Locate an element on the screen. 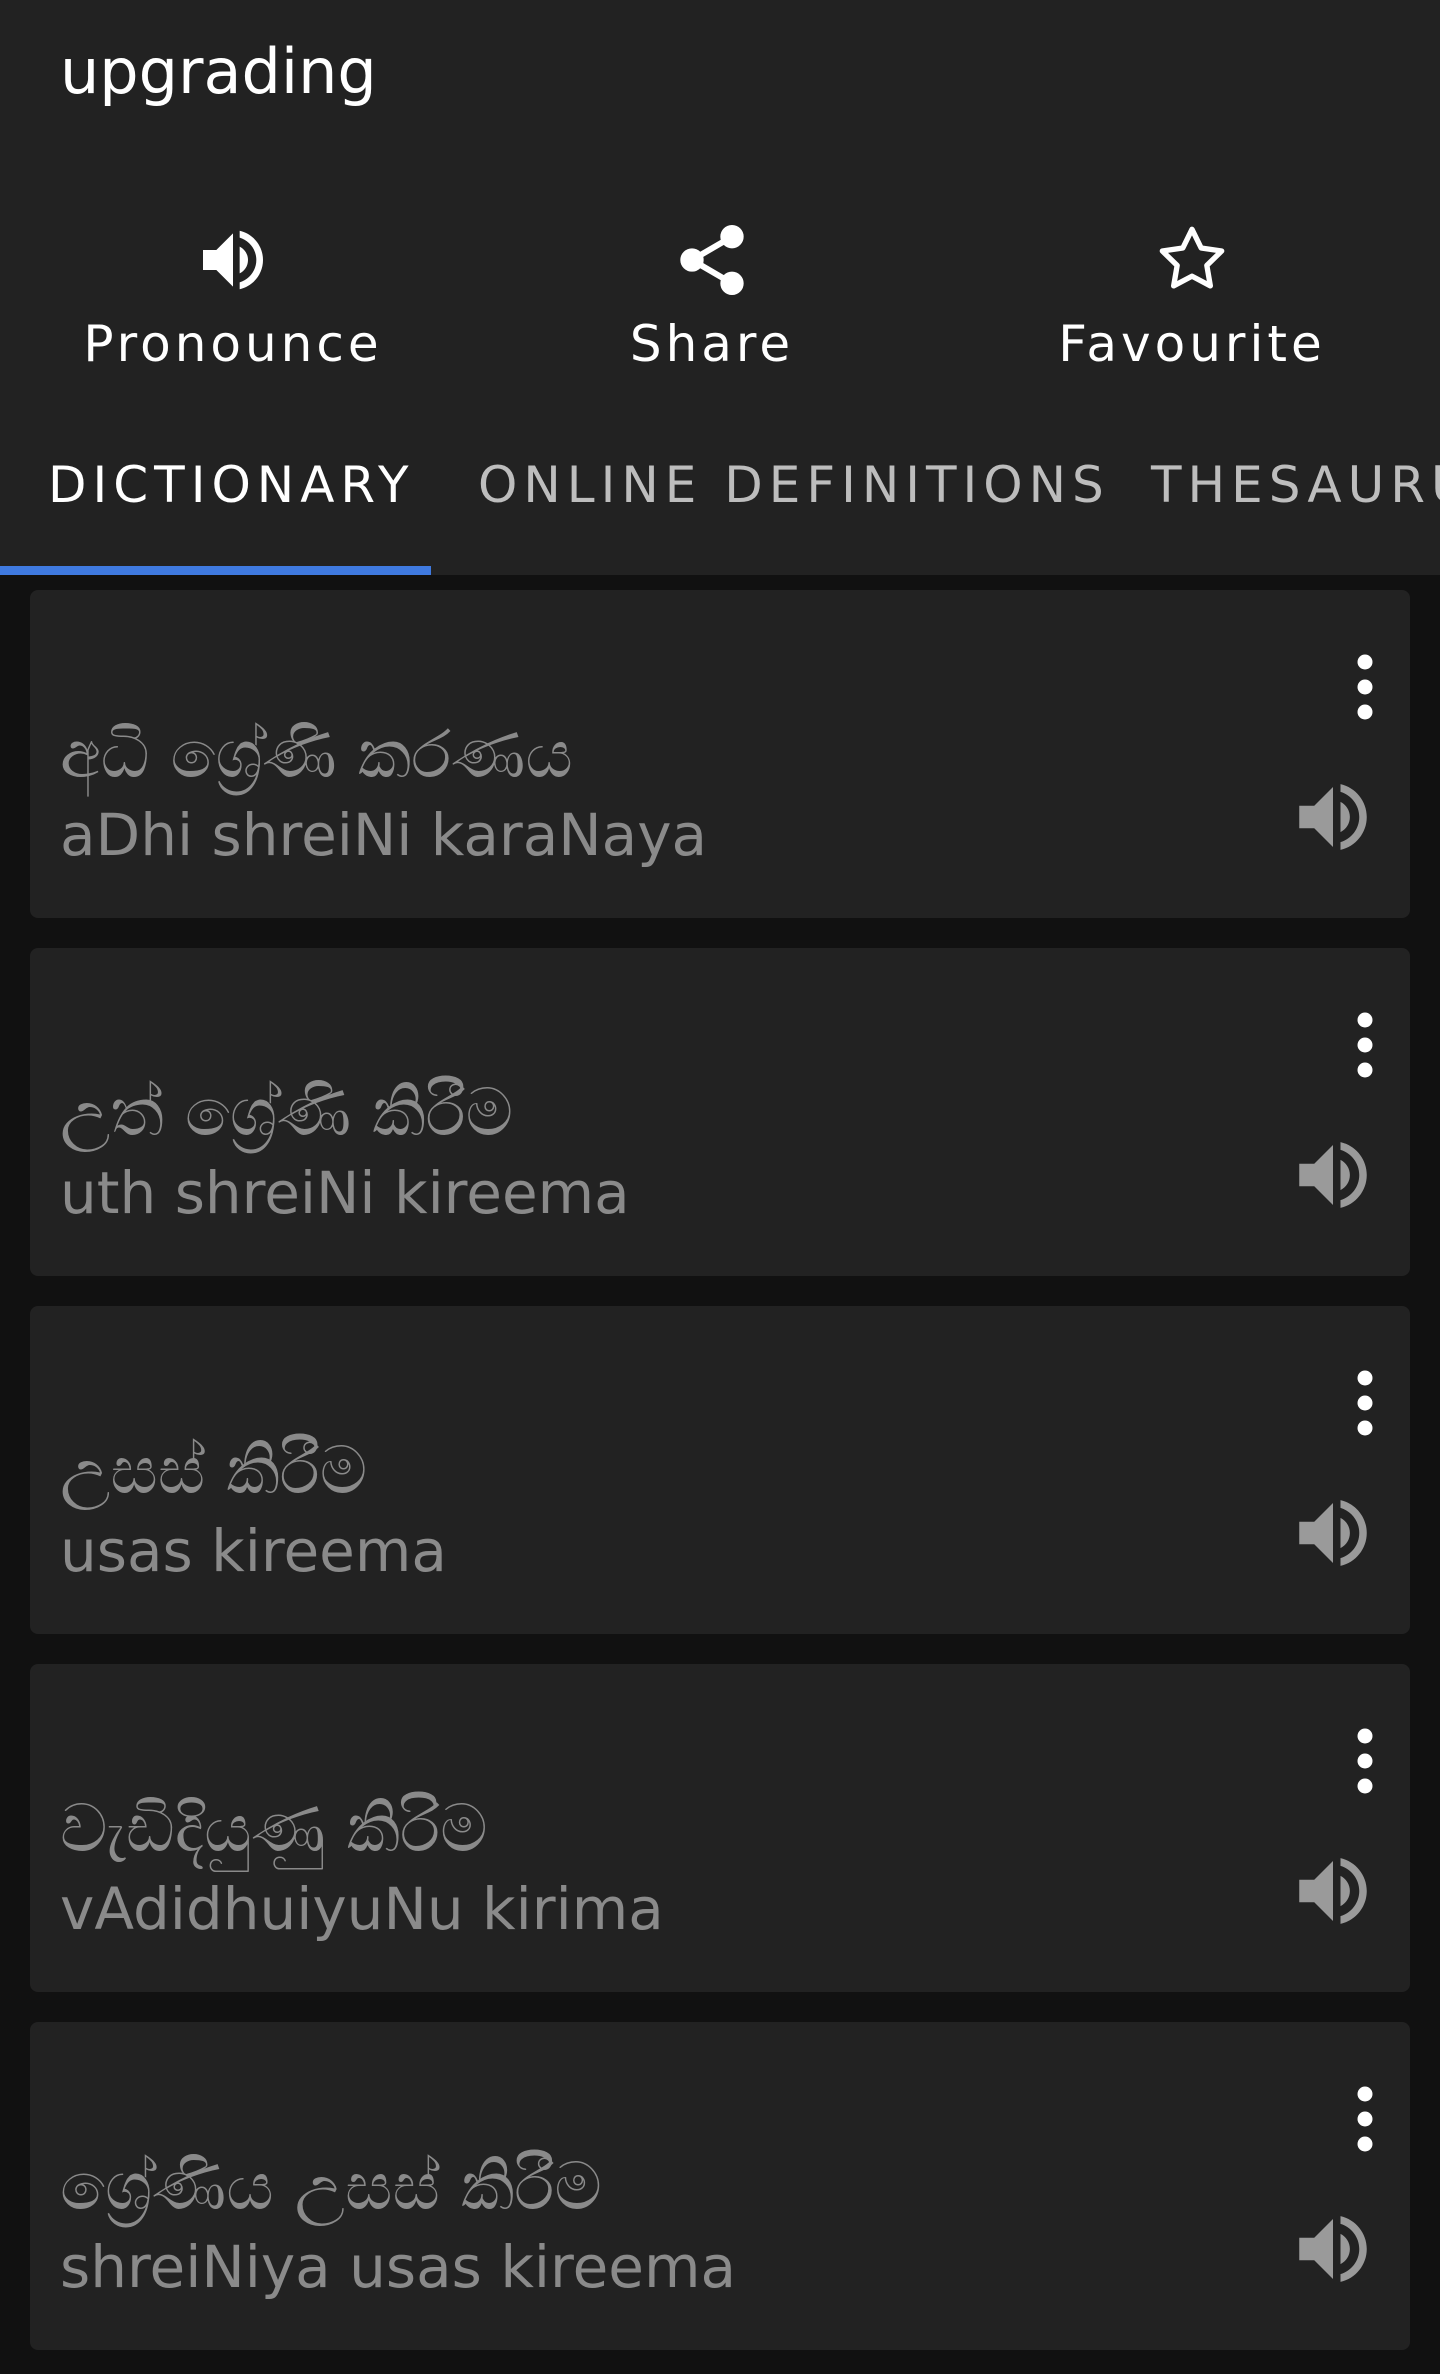 This screenshot has height=2374, width=1440. definition-card: වැඩිදියුණු කිරිම vAdidhuiyuNu kirima is located at coordinates (720, 1828).